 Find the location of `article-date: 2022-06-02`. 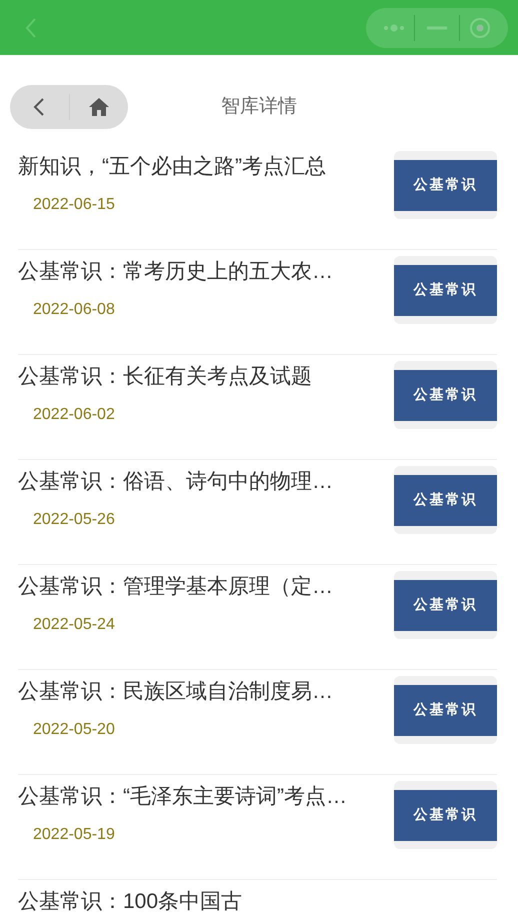

article-date: 2022-06-02 is located at coordinates (74, 415).